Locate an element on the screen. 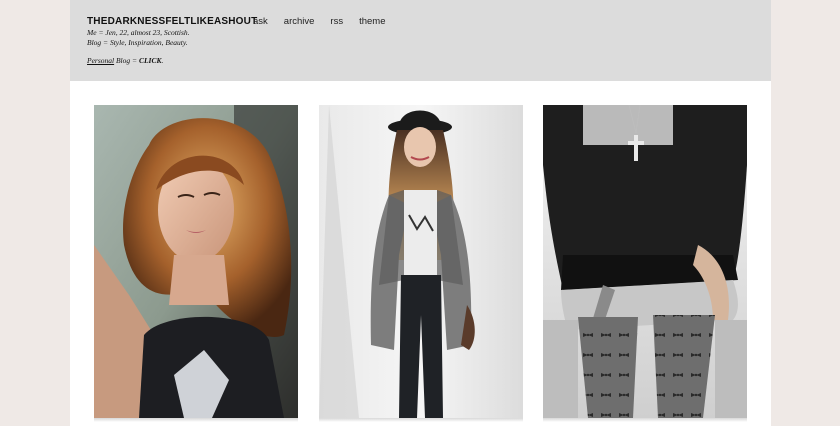  nav-ask-link: ask is located at coordinates (260, 21).